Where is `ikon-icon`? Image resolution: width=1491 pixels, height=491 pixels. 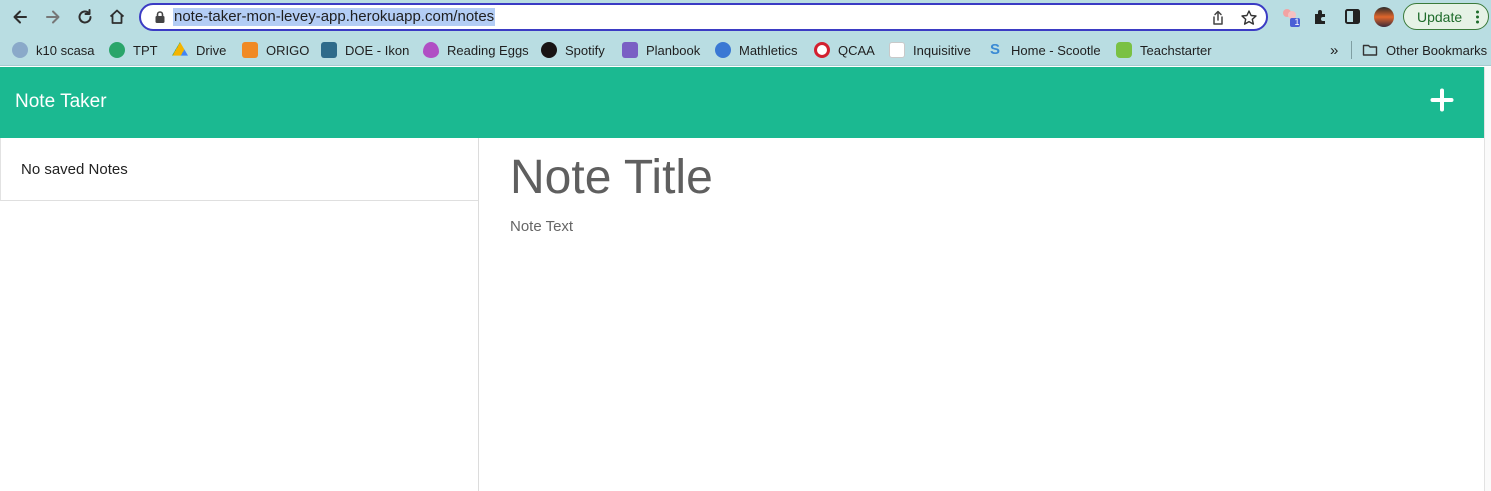 ikon-icon is located at coordinates (329, 50).